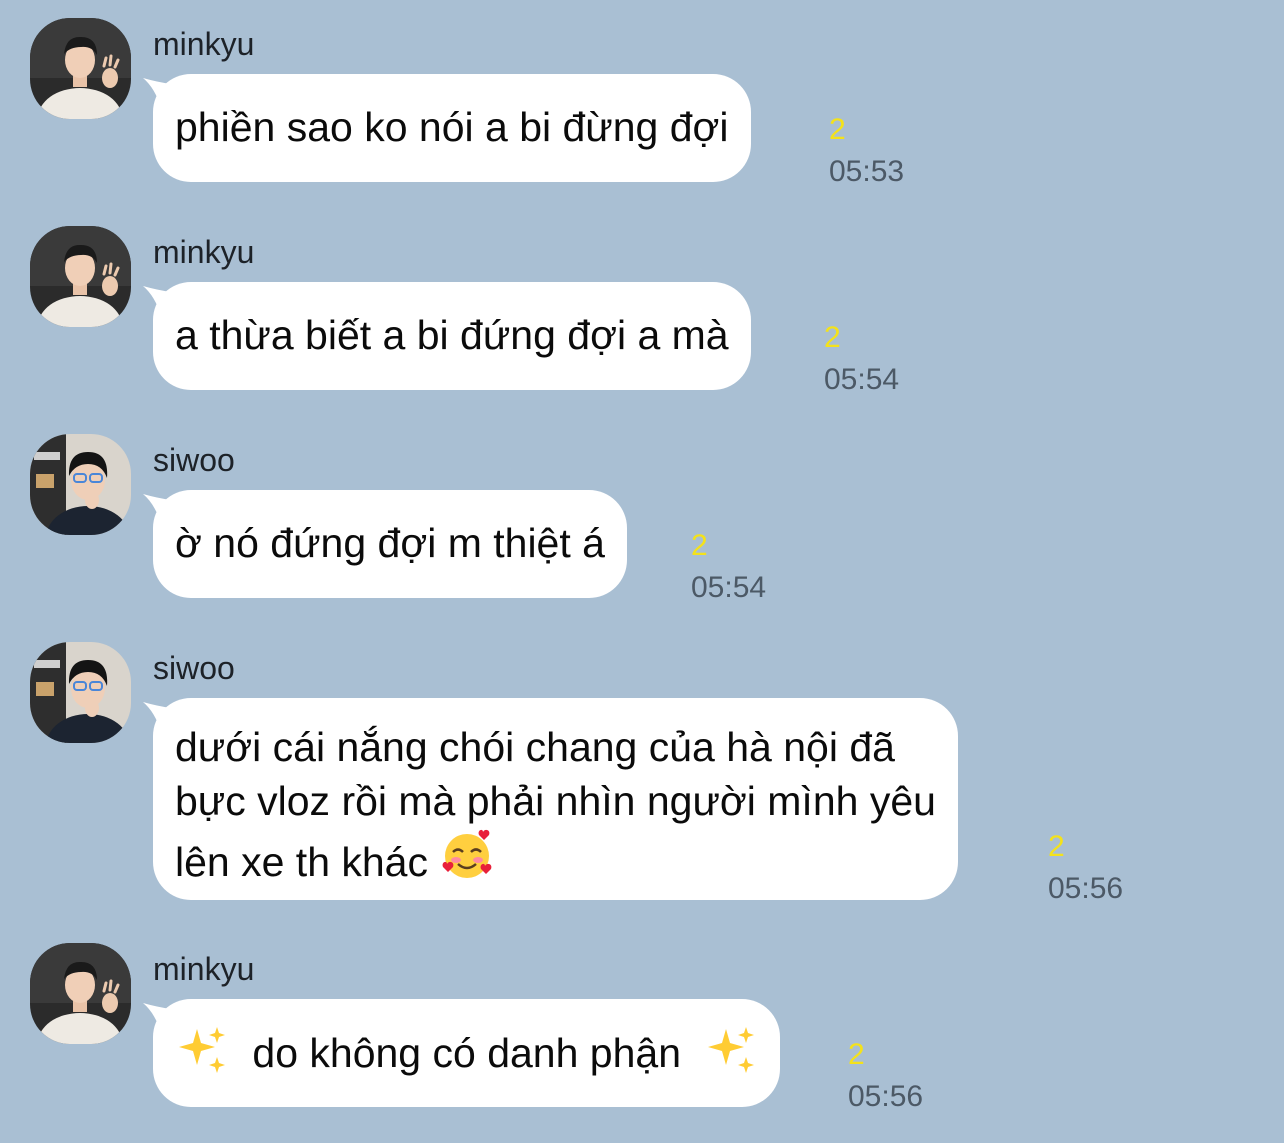  Describe the element at coordinates (467, 862) in the screenshot. I see `smiling-face-with-hearts-icon` at that location.